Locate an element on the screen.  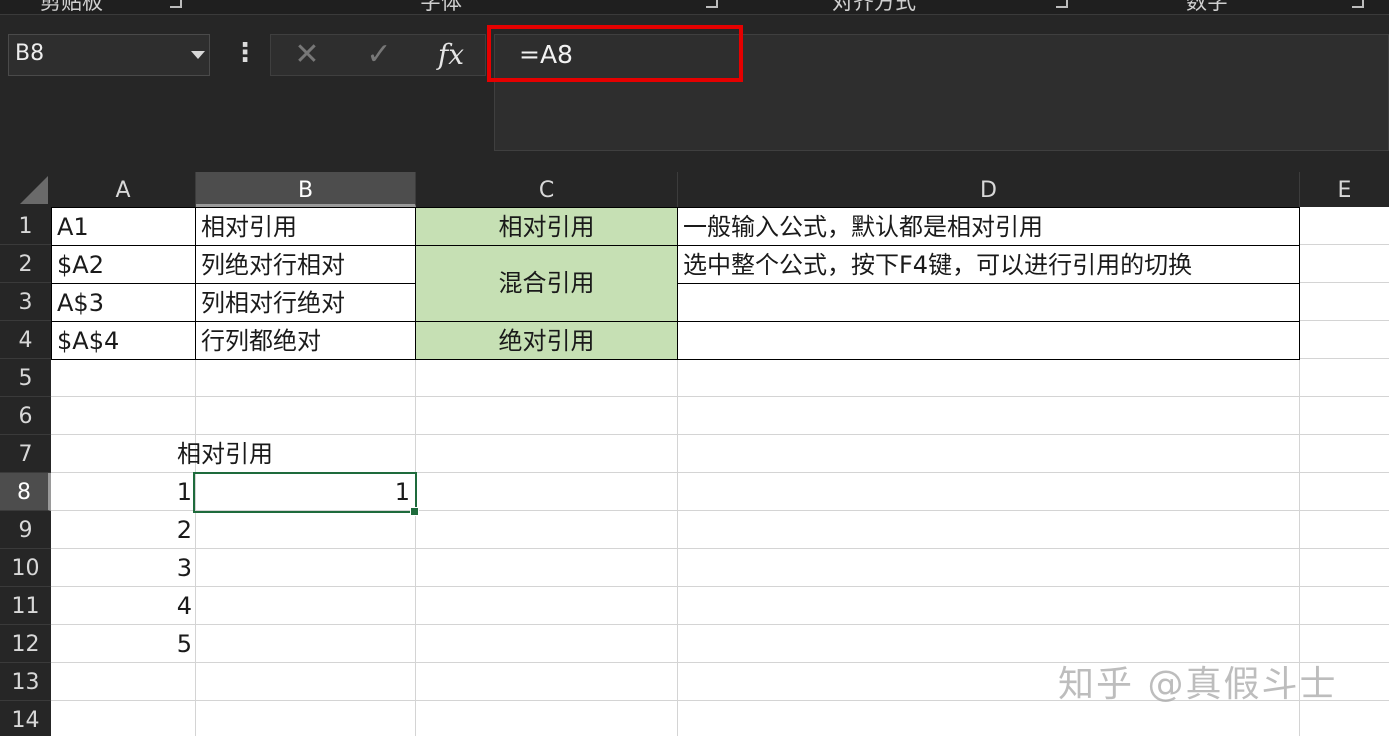
cell-a9: 2 is located at coordinates (123, 530).